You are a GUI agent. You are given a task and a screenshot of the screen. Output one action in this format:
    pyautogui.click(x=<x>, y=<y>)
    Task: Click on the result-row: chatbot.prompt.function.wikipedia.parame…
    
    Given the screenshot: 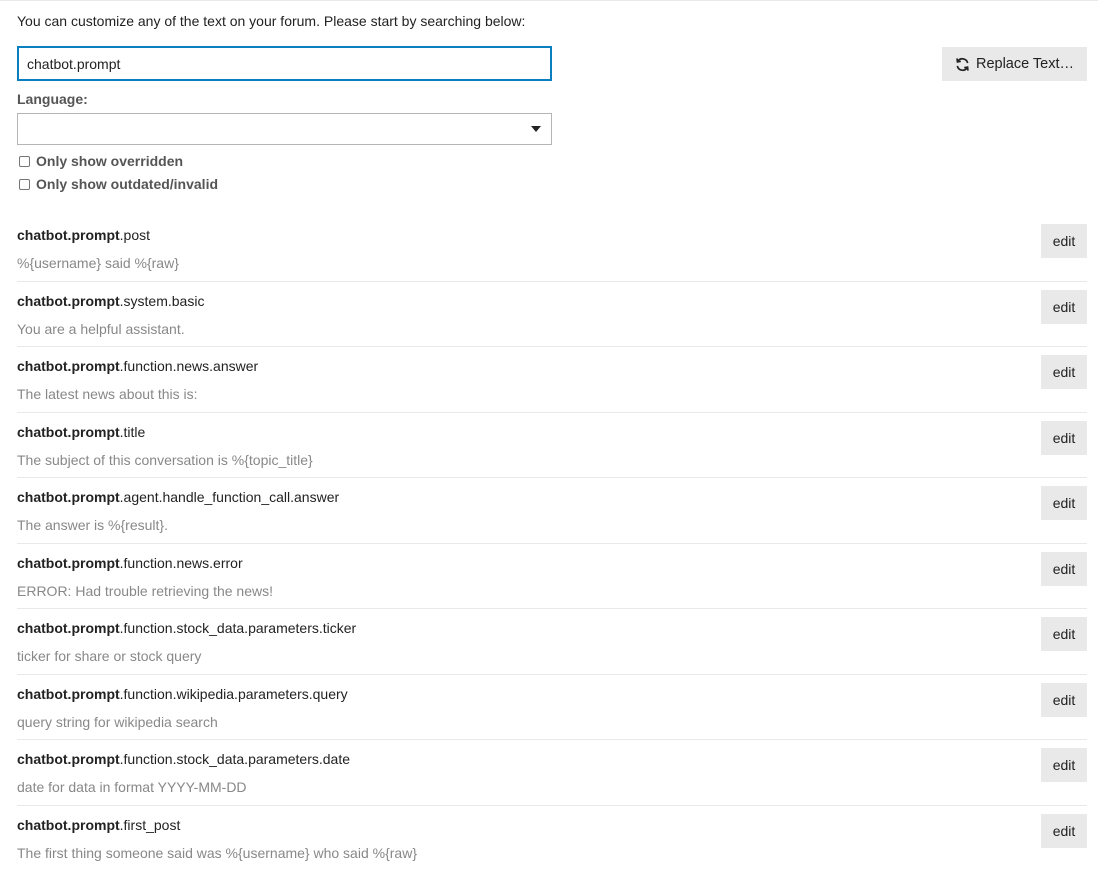 What is the action you would take?
    pyautogui.click(x=552, y=708)
    